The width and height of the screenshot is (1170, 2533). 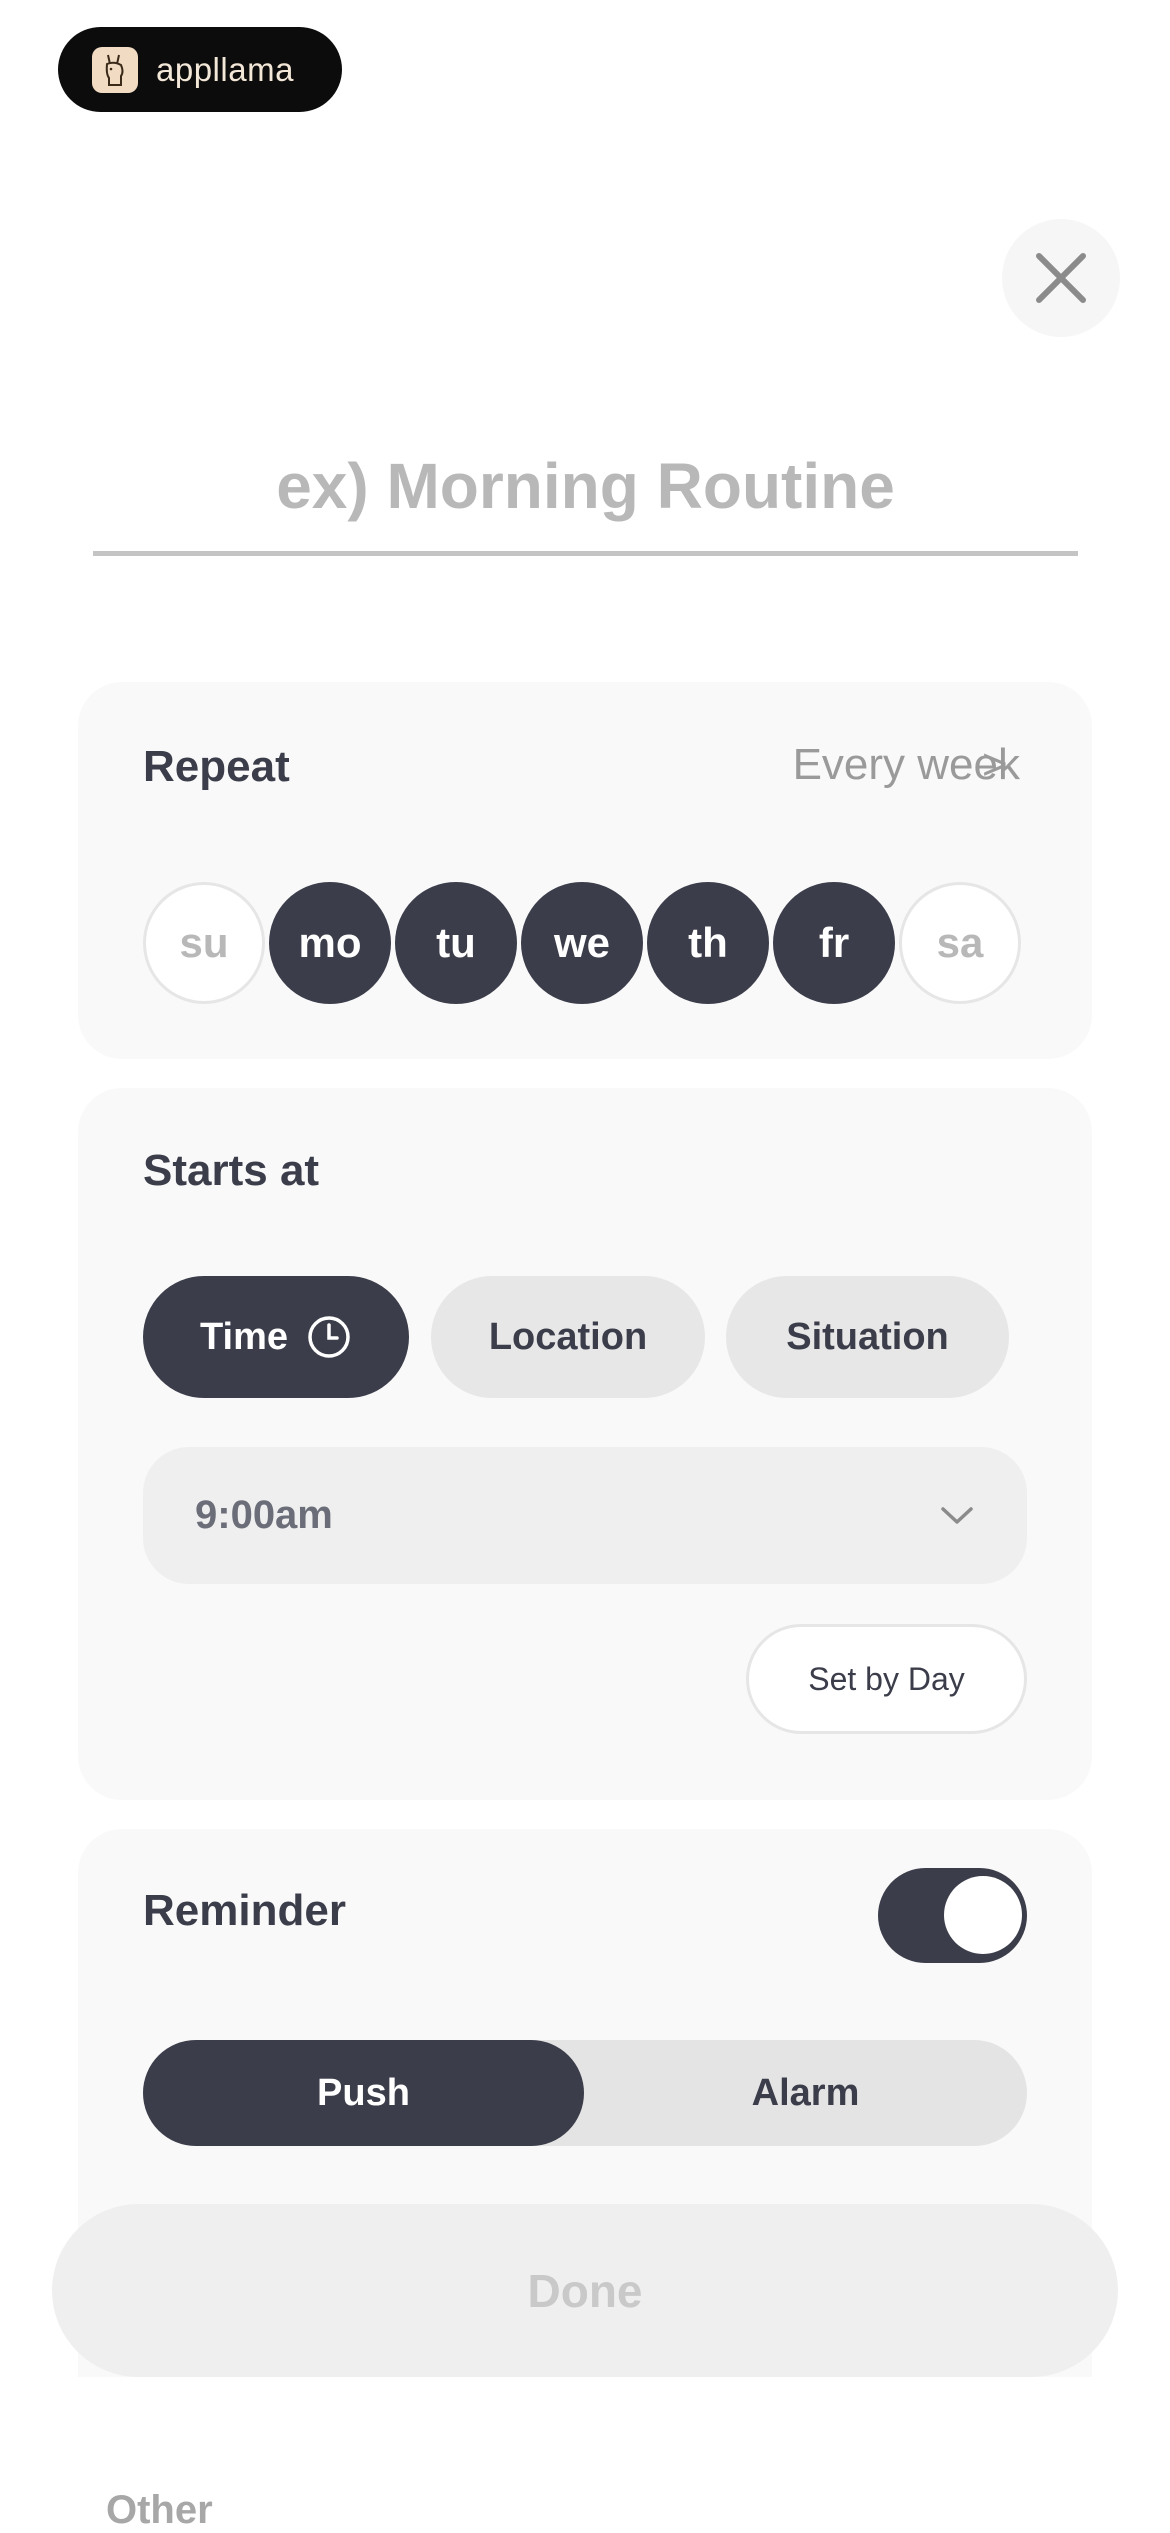 I want to click on trigger-location-button: Location, so click(x=568, y=1337).